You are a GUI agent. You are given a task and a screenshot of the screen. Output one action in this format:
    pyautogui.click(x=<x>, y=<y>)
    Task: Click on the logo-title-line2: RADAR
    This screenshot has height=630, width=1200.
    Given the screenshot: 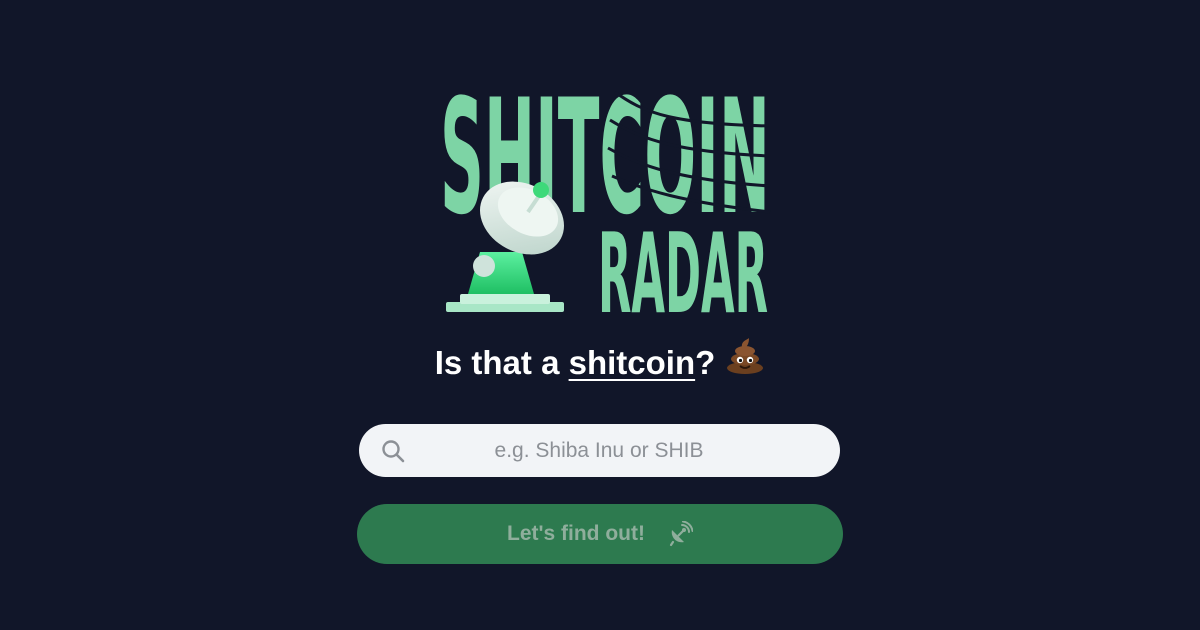 What is the action you would take?
    pyautogui.click(x=683, y=265)
    